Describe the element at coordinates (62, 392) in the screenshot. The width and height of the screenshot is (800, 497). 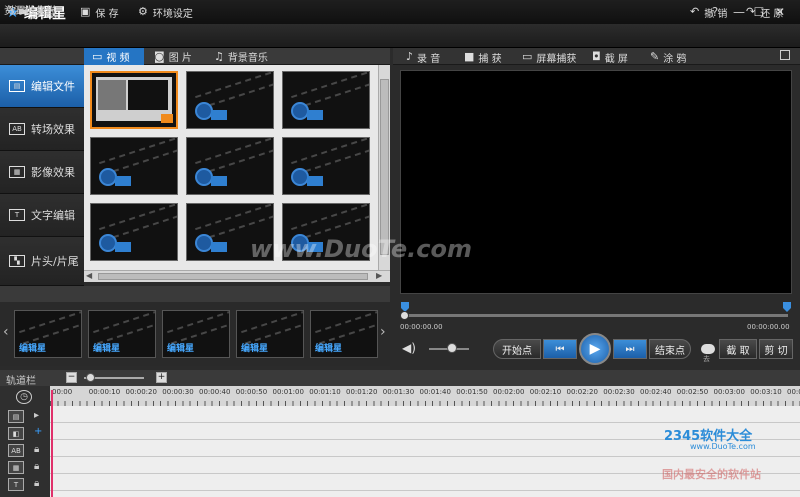
I see `ruler-tick-label: 00:00` at that location.